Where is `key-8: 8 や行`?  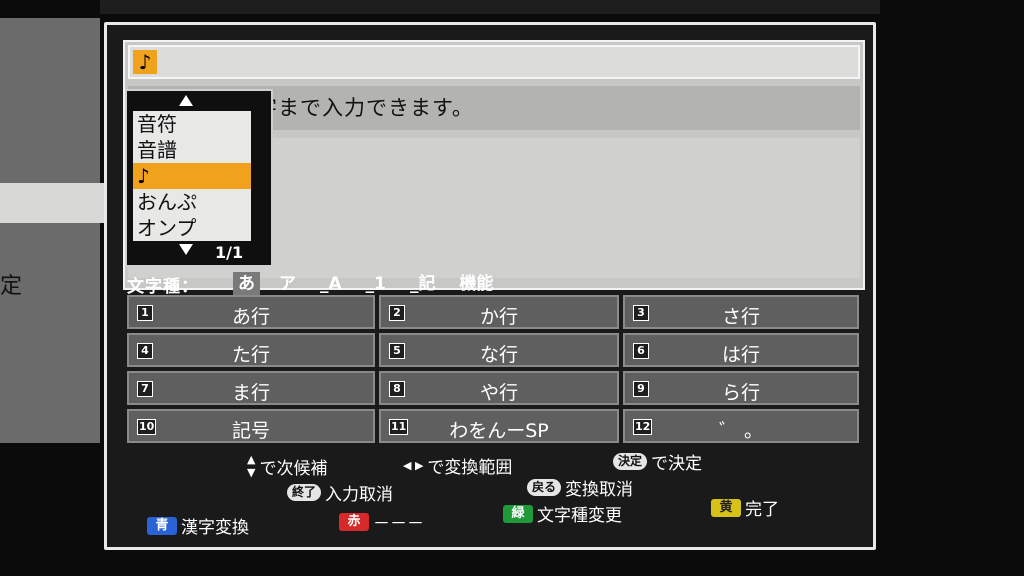 key-8: 8 や行 is located at coordinates (499, 388).